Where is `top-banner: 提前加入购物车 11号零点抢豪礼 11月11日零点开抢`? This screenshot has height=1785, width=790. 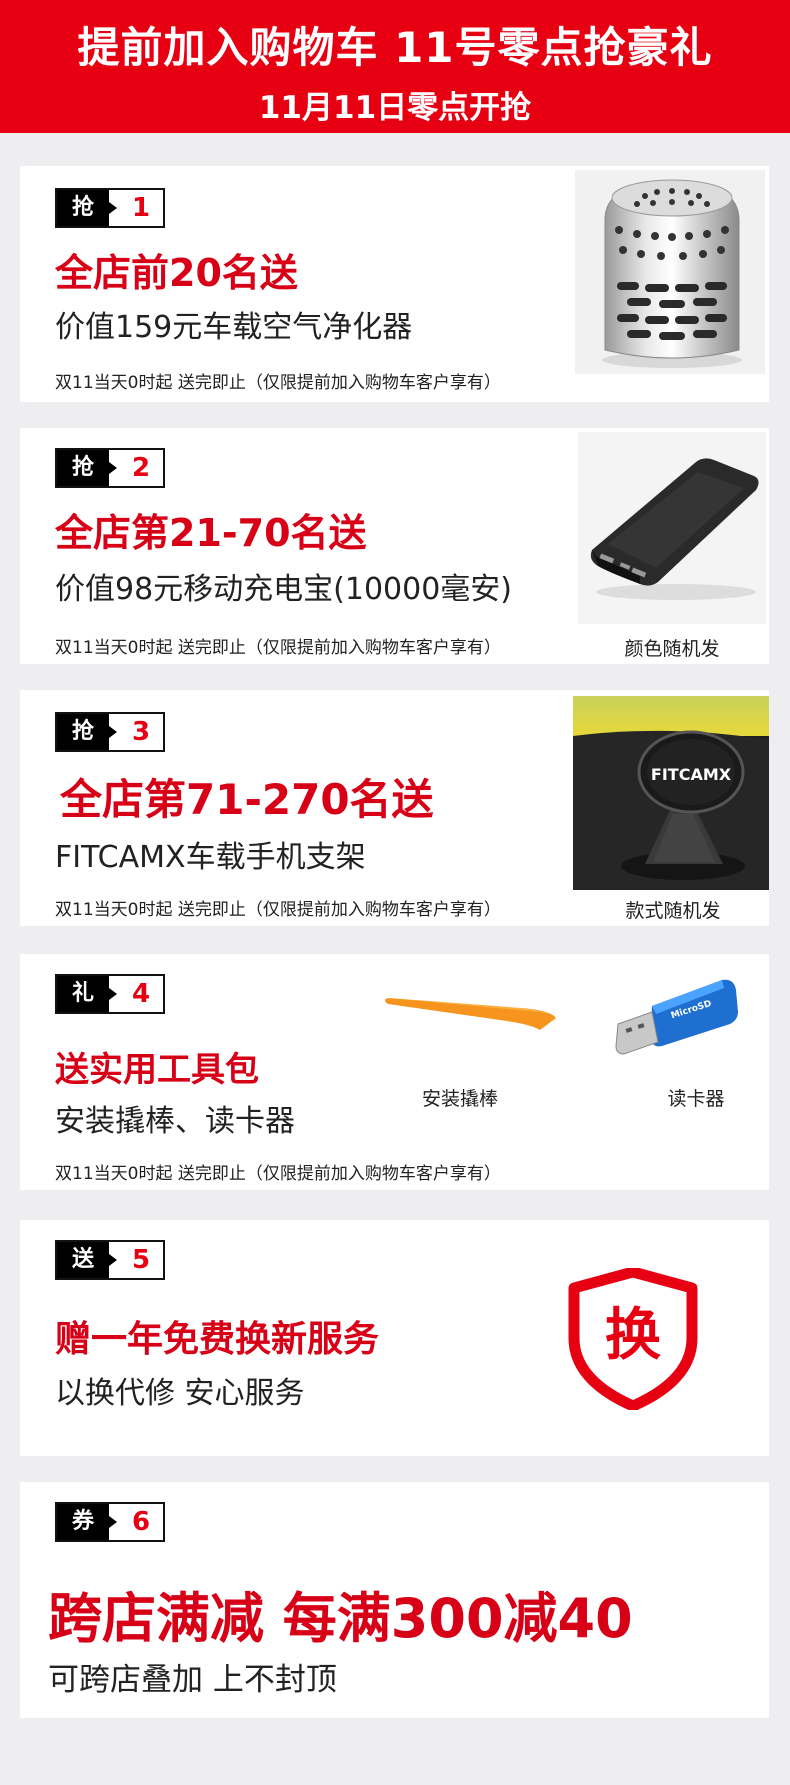 top-banner: 提前加入购物车 11号零点抢豪礼 11月11日零点开抢 is located at coordinates (395, 66).